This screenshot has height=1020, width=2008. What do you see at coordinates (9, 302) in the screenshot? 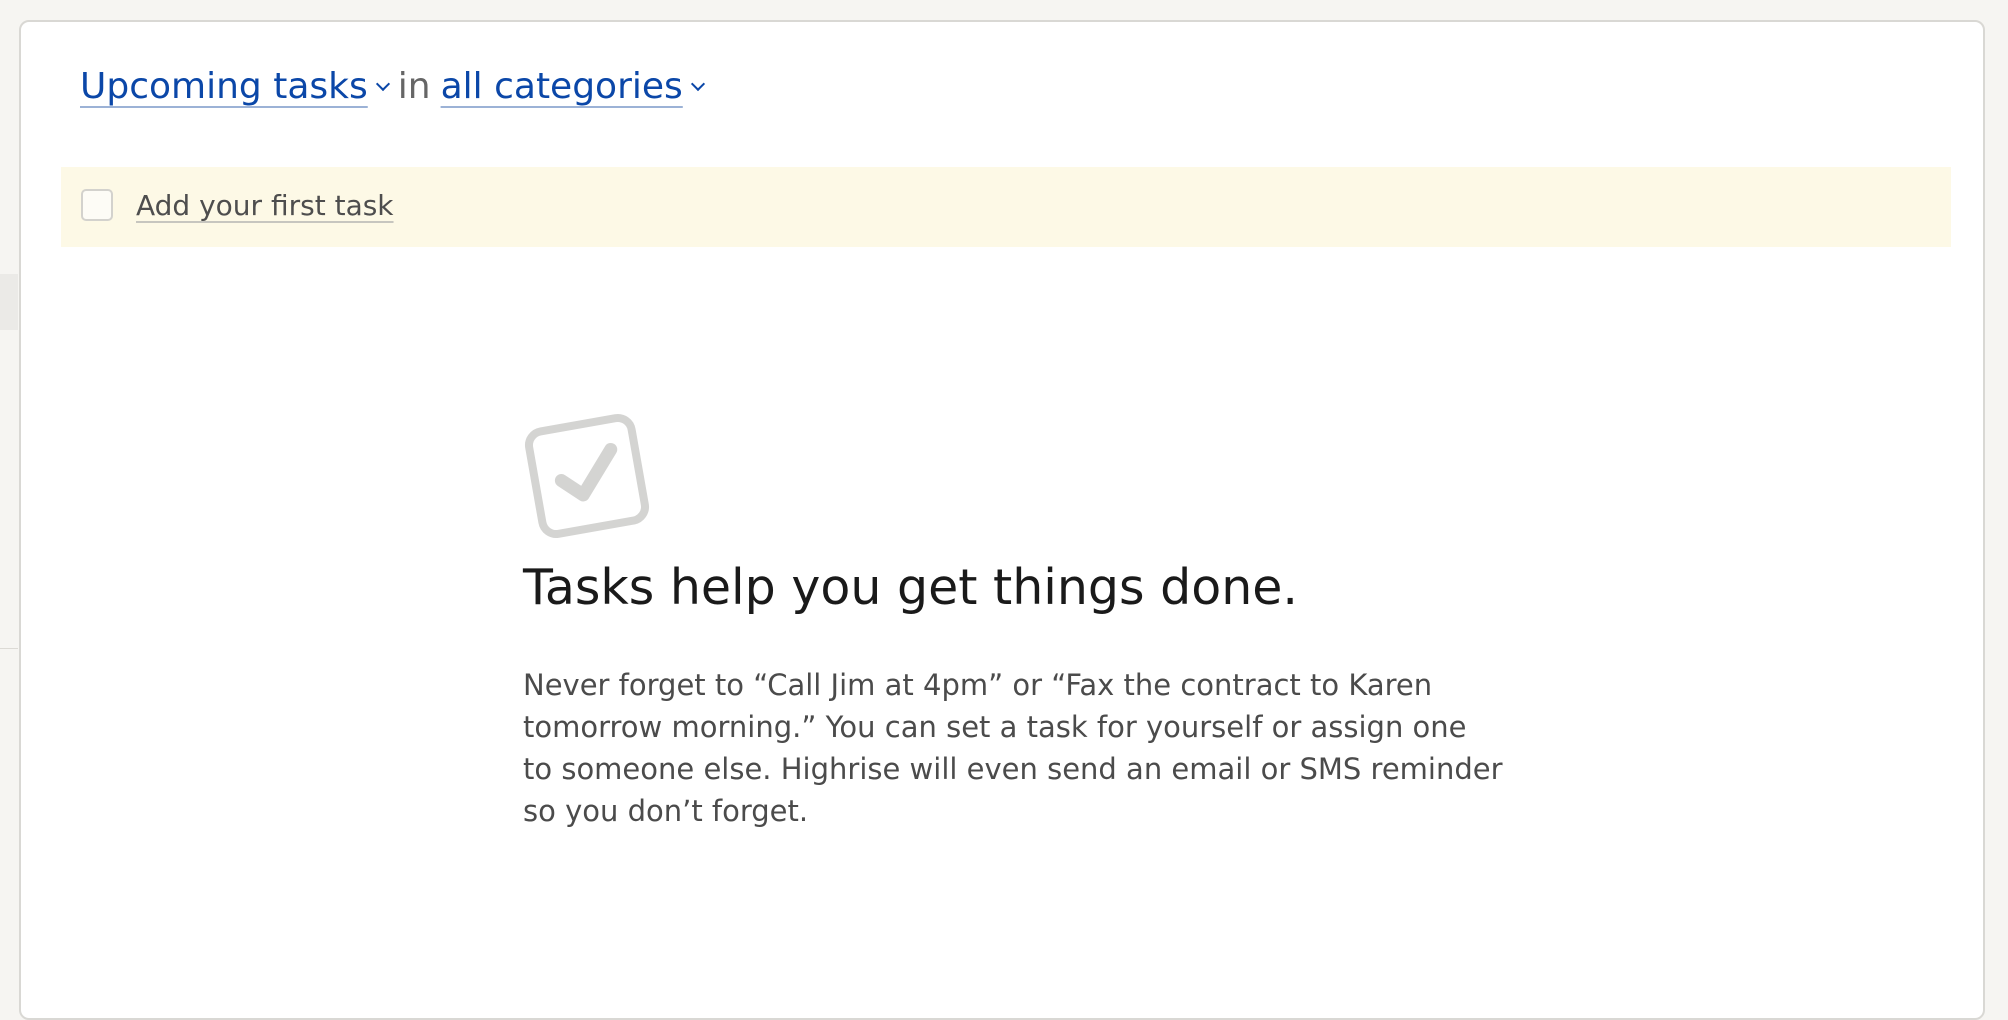
I see `sidebar-edge-tab` at bounding box center [9, 302].